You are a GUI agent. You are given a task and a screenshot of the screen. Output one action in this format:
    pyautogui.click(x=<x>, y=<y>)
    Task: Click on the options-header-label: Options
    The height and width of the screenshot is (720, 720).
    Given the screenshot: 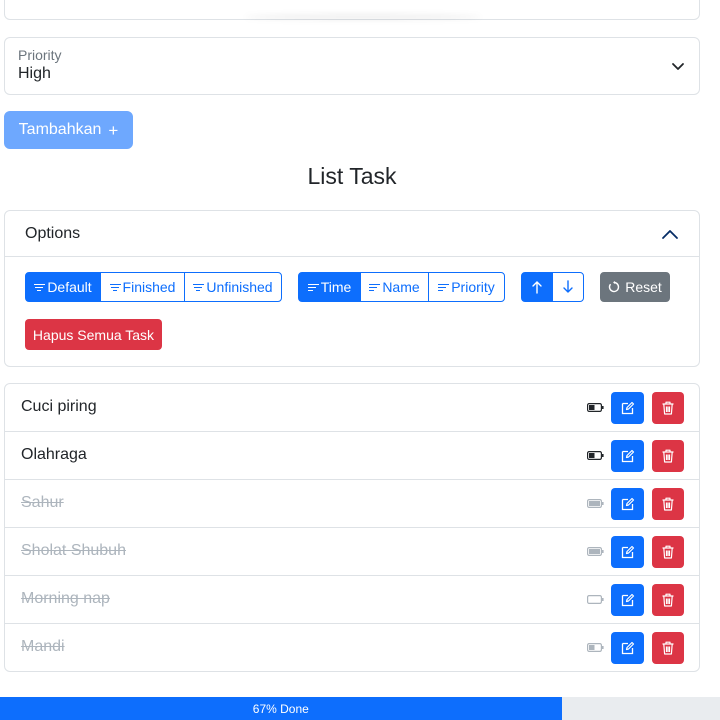 What is the action you would take?
    pyautogui.click(x=53, y=233)
    